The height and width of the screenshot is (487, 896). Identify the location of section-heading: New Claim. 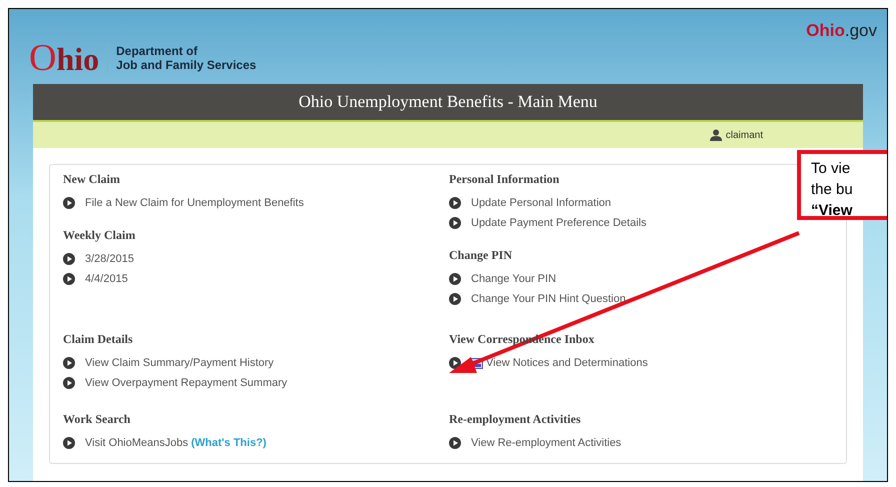
(91, 179).